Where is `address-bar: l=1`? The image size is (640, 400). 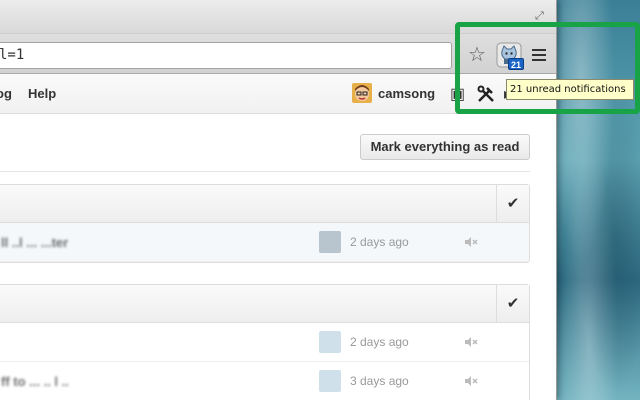
address-bar: l=1 is located at coordinates (226, 55).